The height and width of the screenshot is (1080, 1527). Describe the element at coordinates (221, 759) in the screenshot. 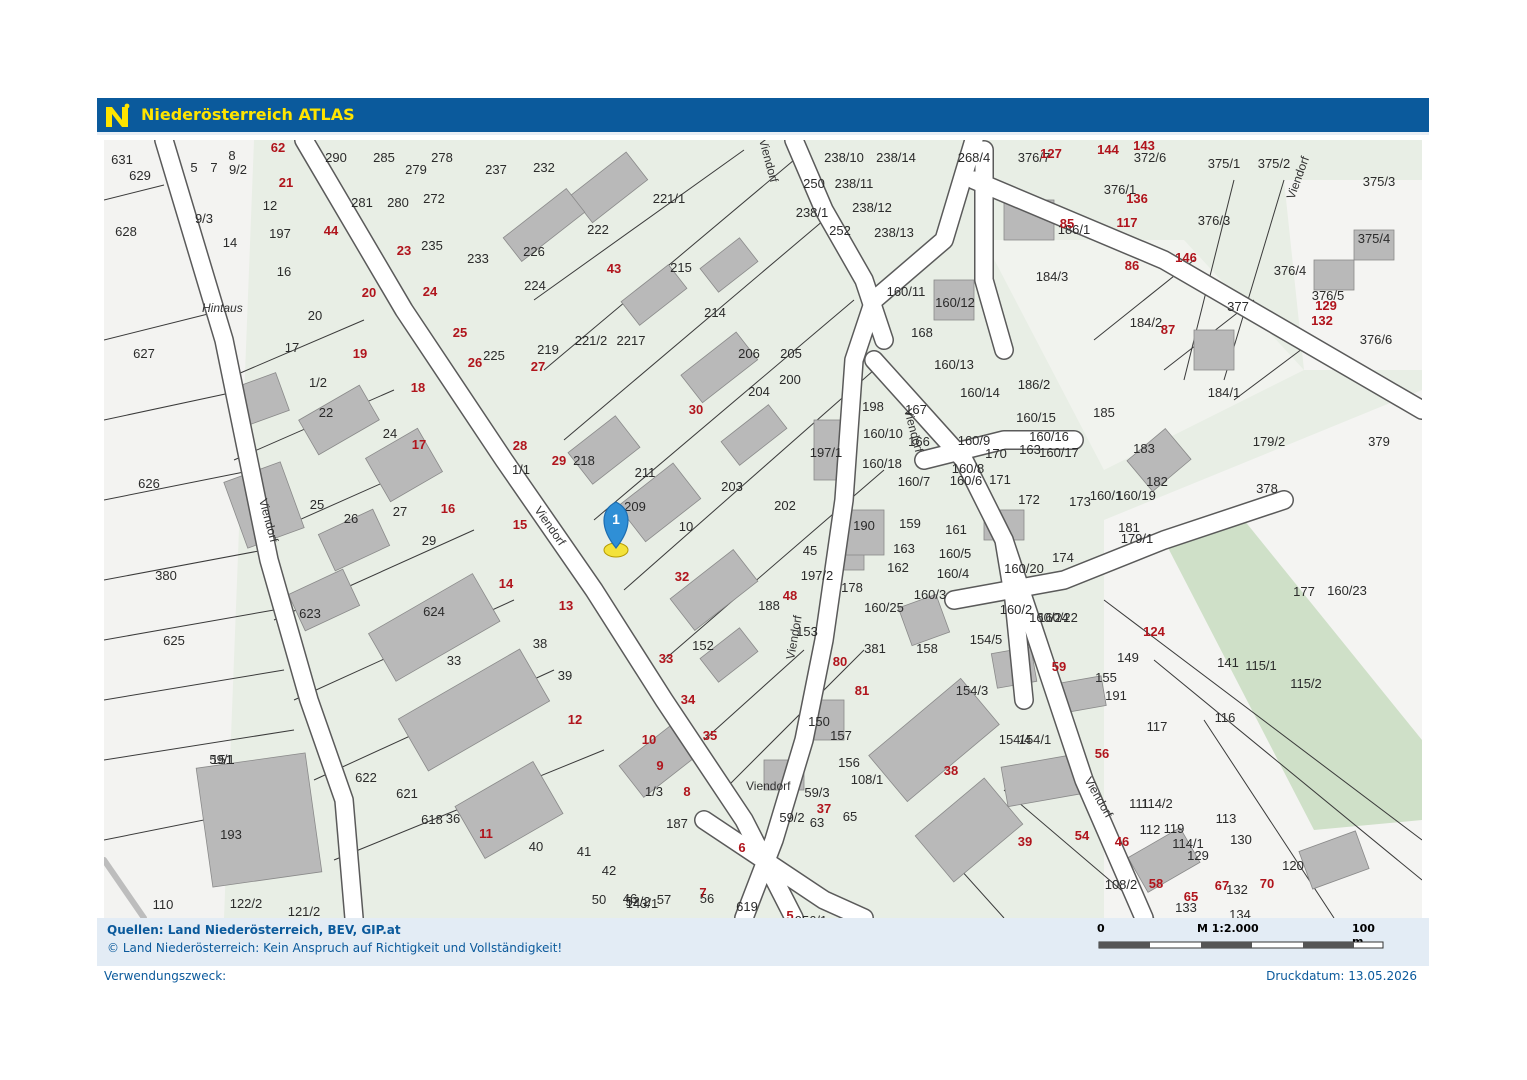

I see `parcel-number: 59/1` at that location.